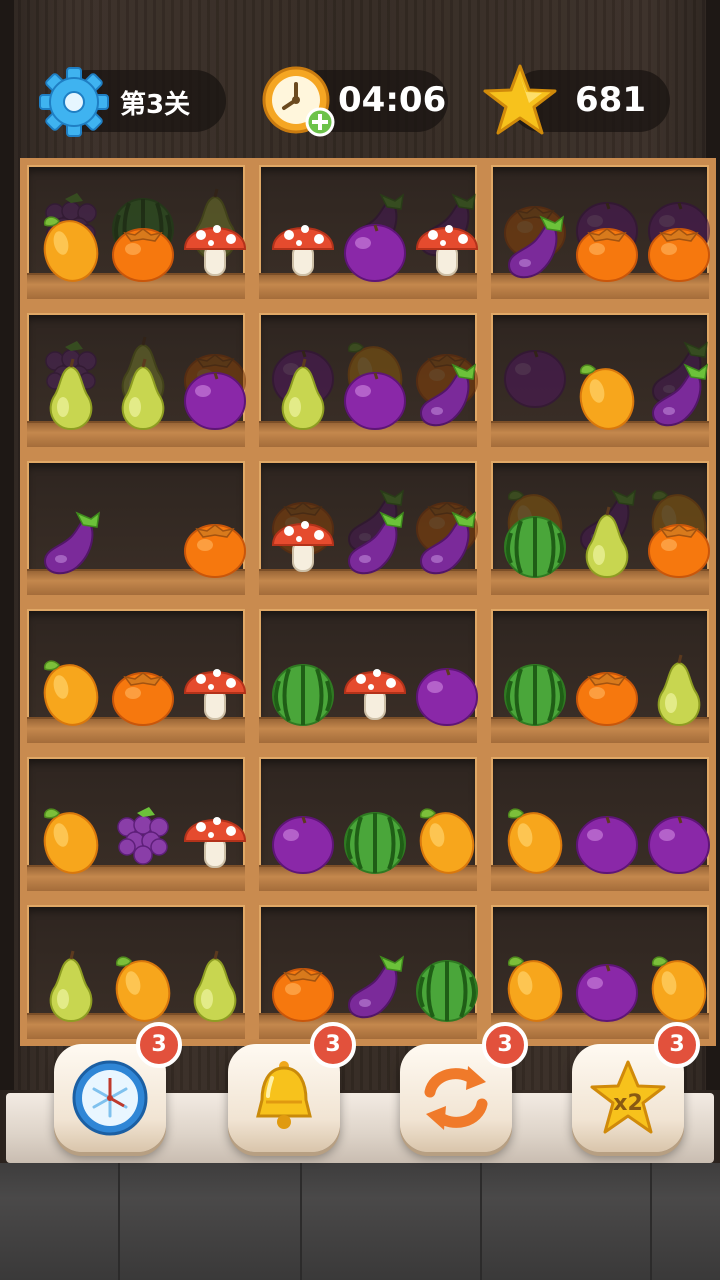 The image size is (720, 1280). I want to click on floor, so click(360, 1221).